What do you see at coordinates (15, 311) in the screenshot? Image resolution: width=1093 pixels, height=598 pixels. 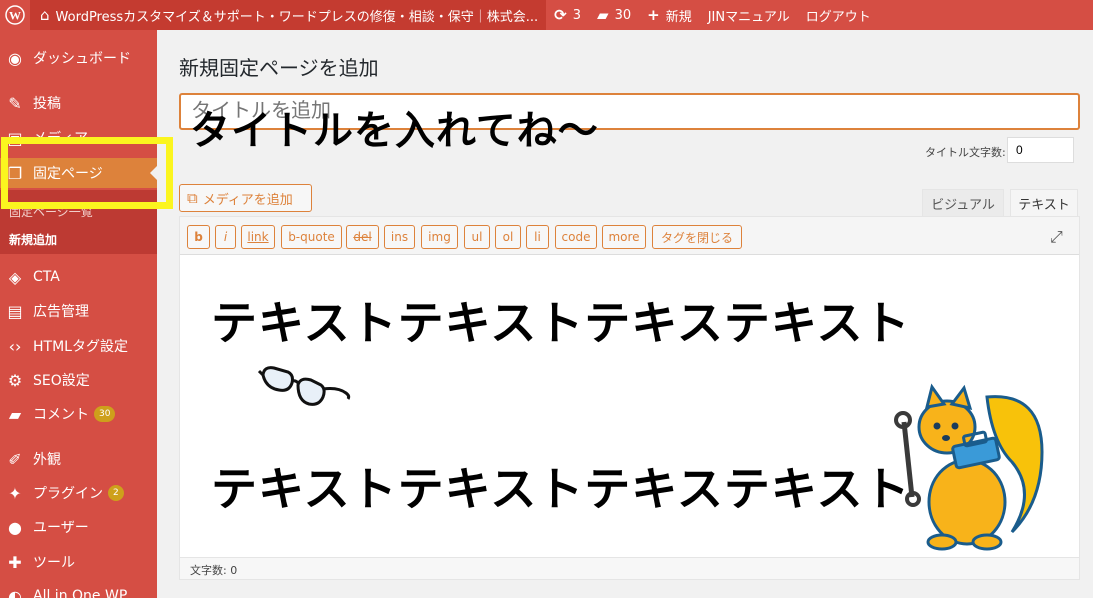 I see `ad-megaphone-icon: ▤` at bounding box center [15, 311].